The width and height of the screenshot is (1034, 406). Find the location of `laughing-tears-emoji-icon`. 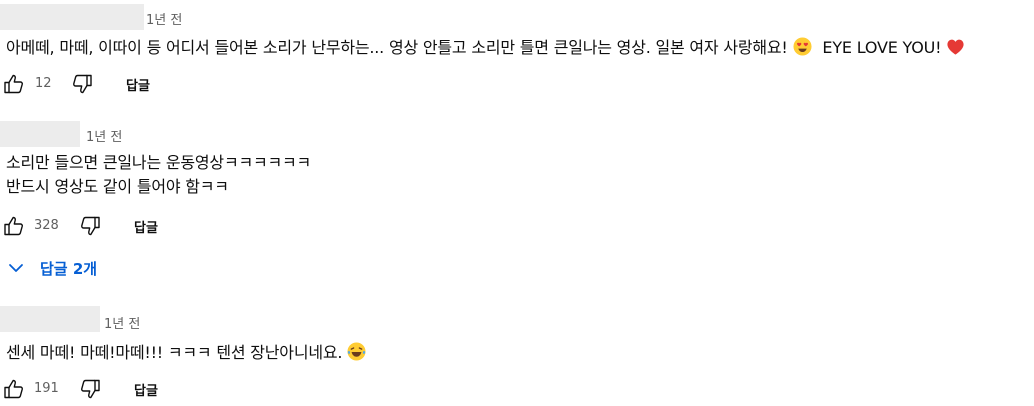

laughing-tears-emoji-icon is located at coordinates (356, 354).